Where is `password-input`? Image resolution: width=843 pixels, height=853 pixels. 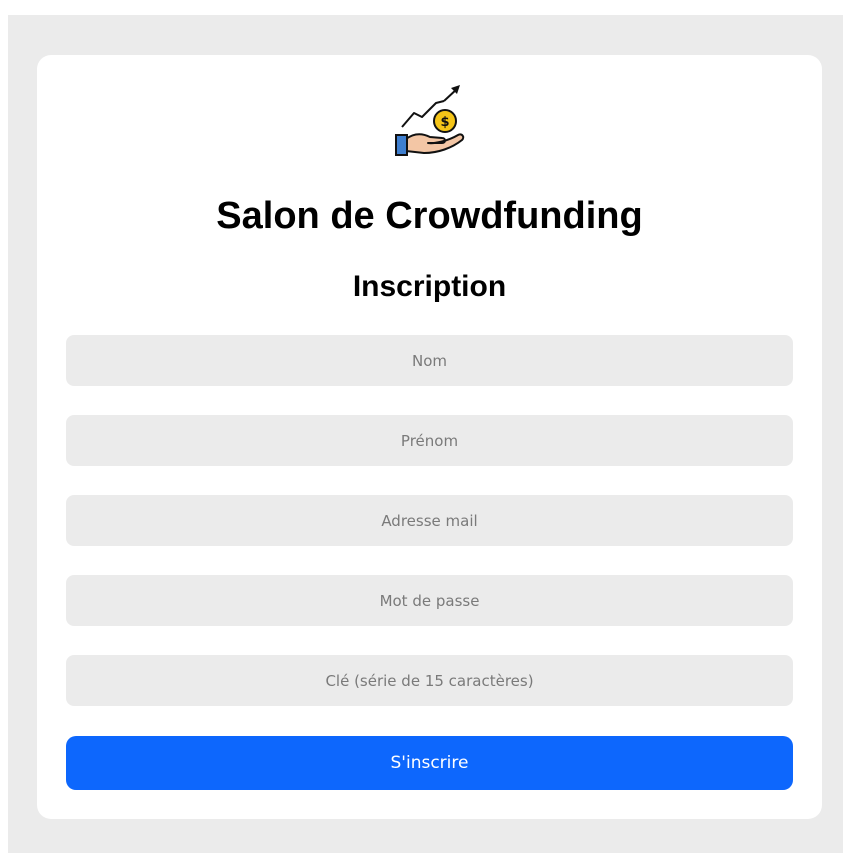 password-input is located at coordinates (429, 600).